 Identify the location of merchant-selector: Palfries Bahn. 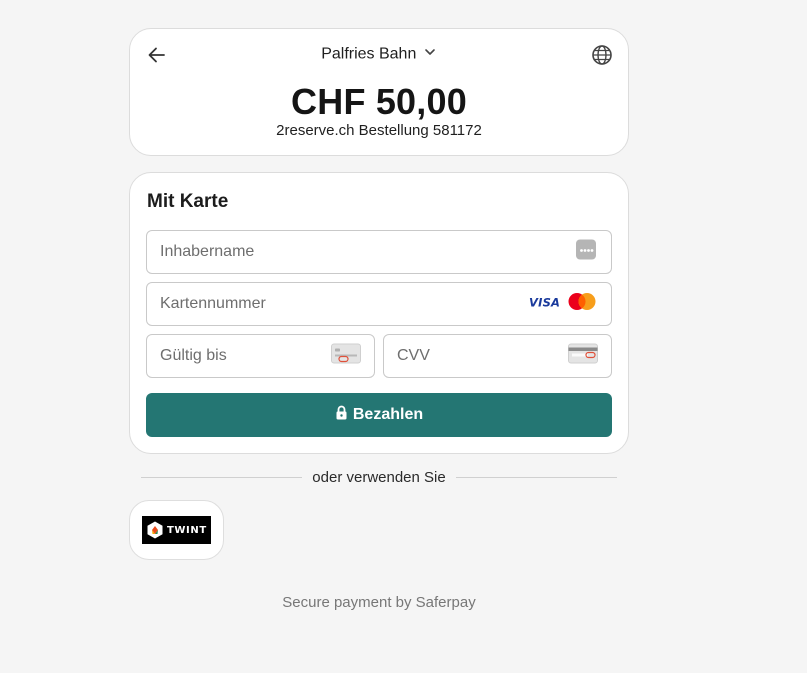
(379, 54).